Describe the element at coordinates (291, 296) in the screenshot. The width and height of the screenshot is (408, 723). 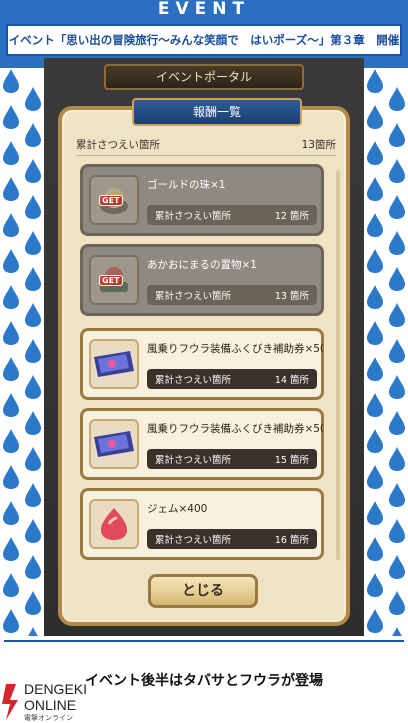
I see `progress-value: 13 箇所` at that location.